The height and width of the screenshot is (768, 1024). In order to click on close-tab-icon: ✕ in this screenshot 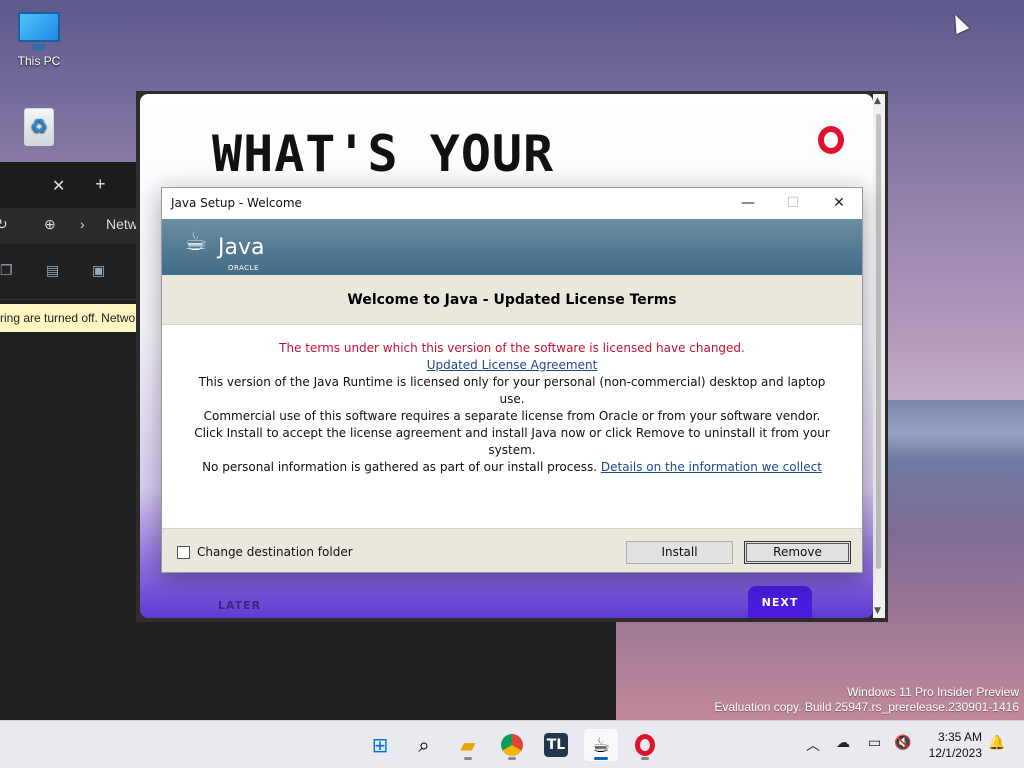, I will do `click(58, 186)`.